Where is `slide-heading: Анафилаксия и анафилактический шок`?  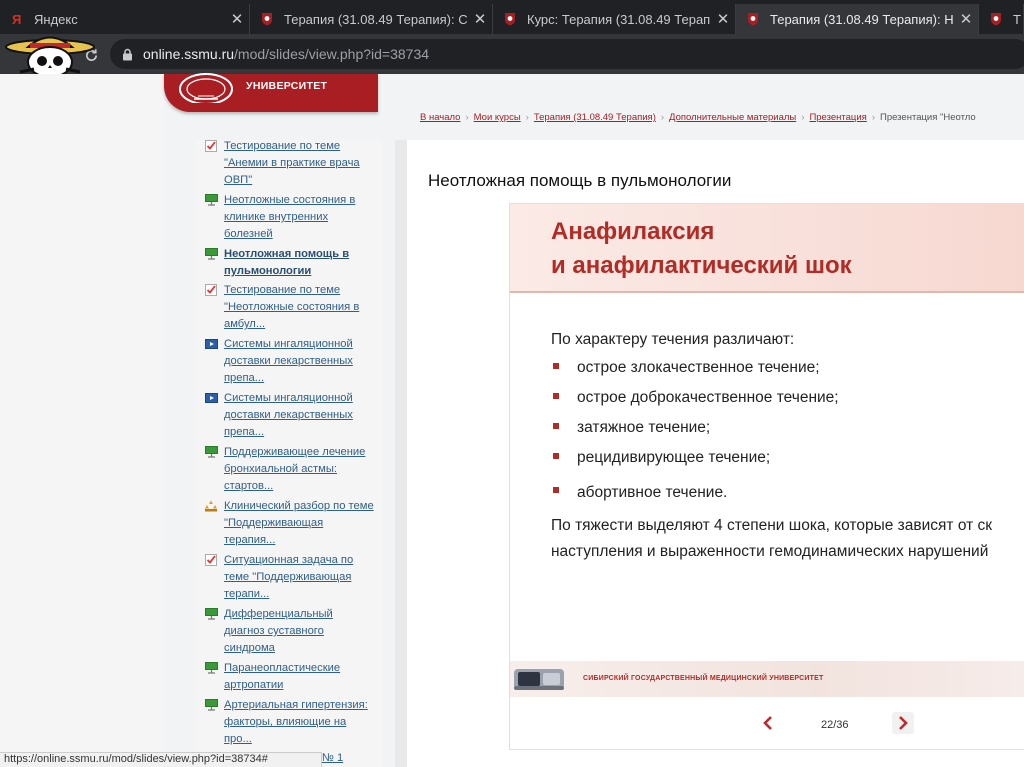
slide-heading: Анафилаксия и анафилактический шок is located at coordinates (701, 249).